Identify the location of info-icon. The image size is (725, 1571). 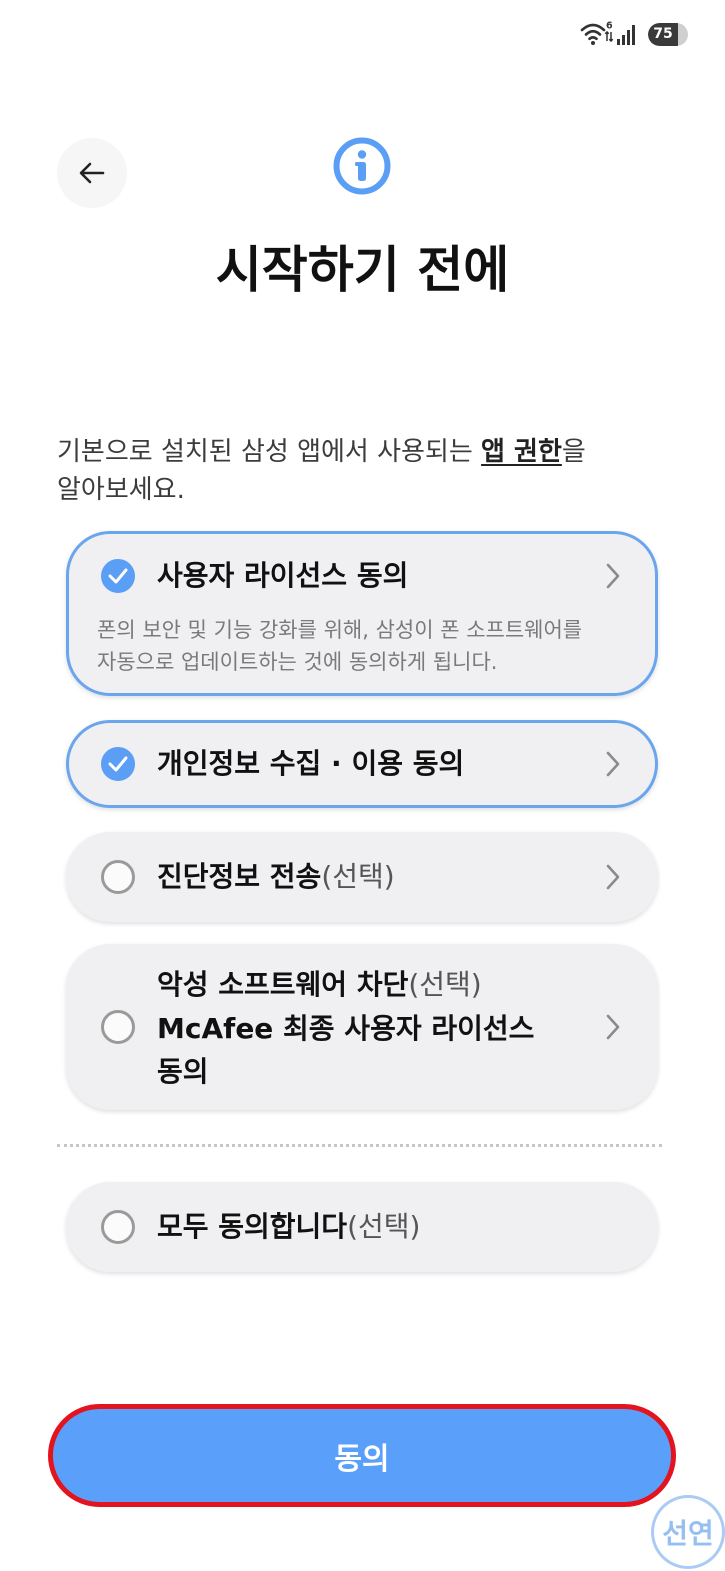
(362, 166).